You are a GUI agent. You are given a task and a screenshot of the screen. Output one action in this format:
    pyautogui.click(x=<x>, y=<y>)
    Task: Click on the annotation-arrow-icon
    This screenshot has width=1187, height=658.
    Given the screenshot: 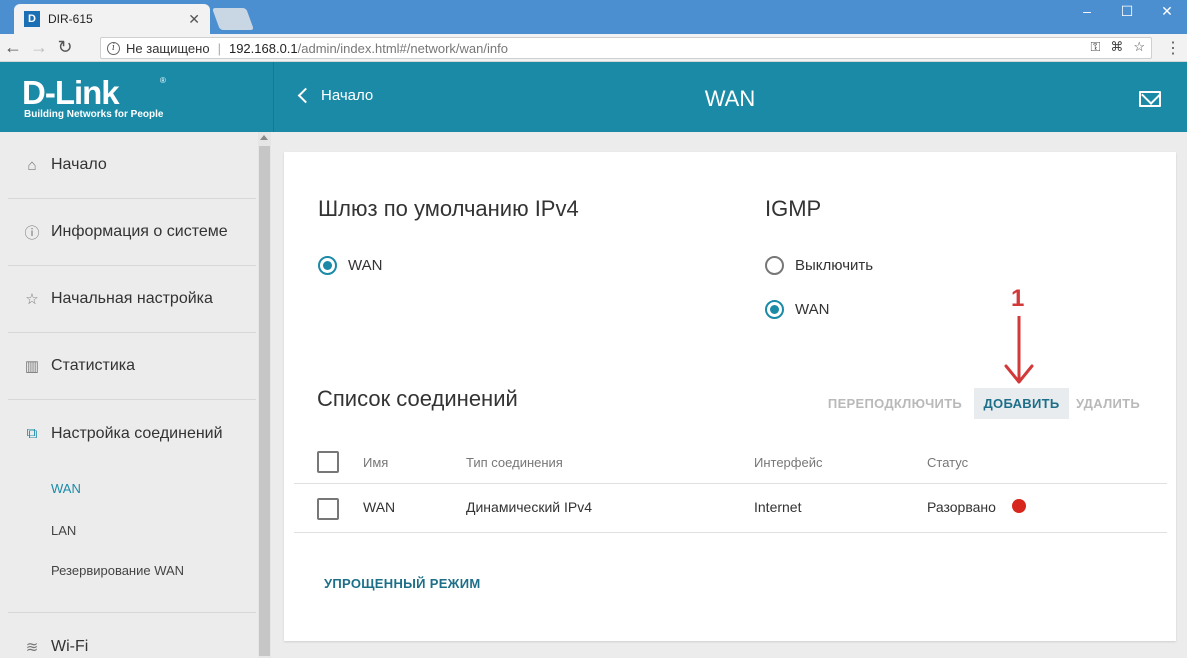 What is the action you would take?
    pyautogui.click(x=1019, y=350)
    